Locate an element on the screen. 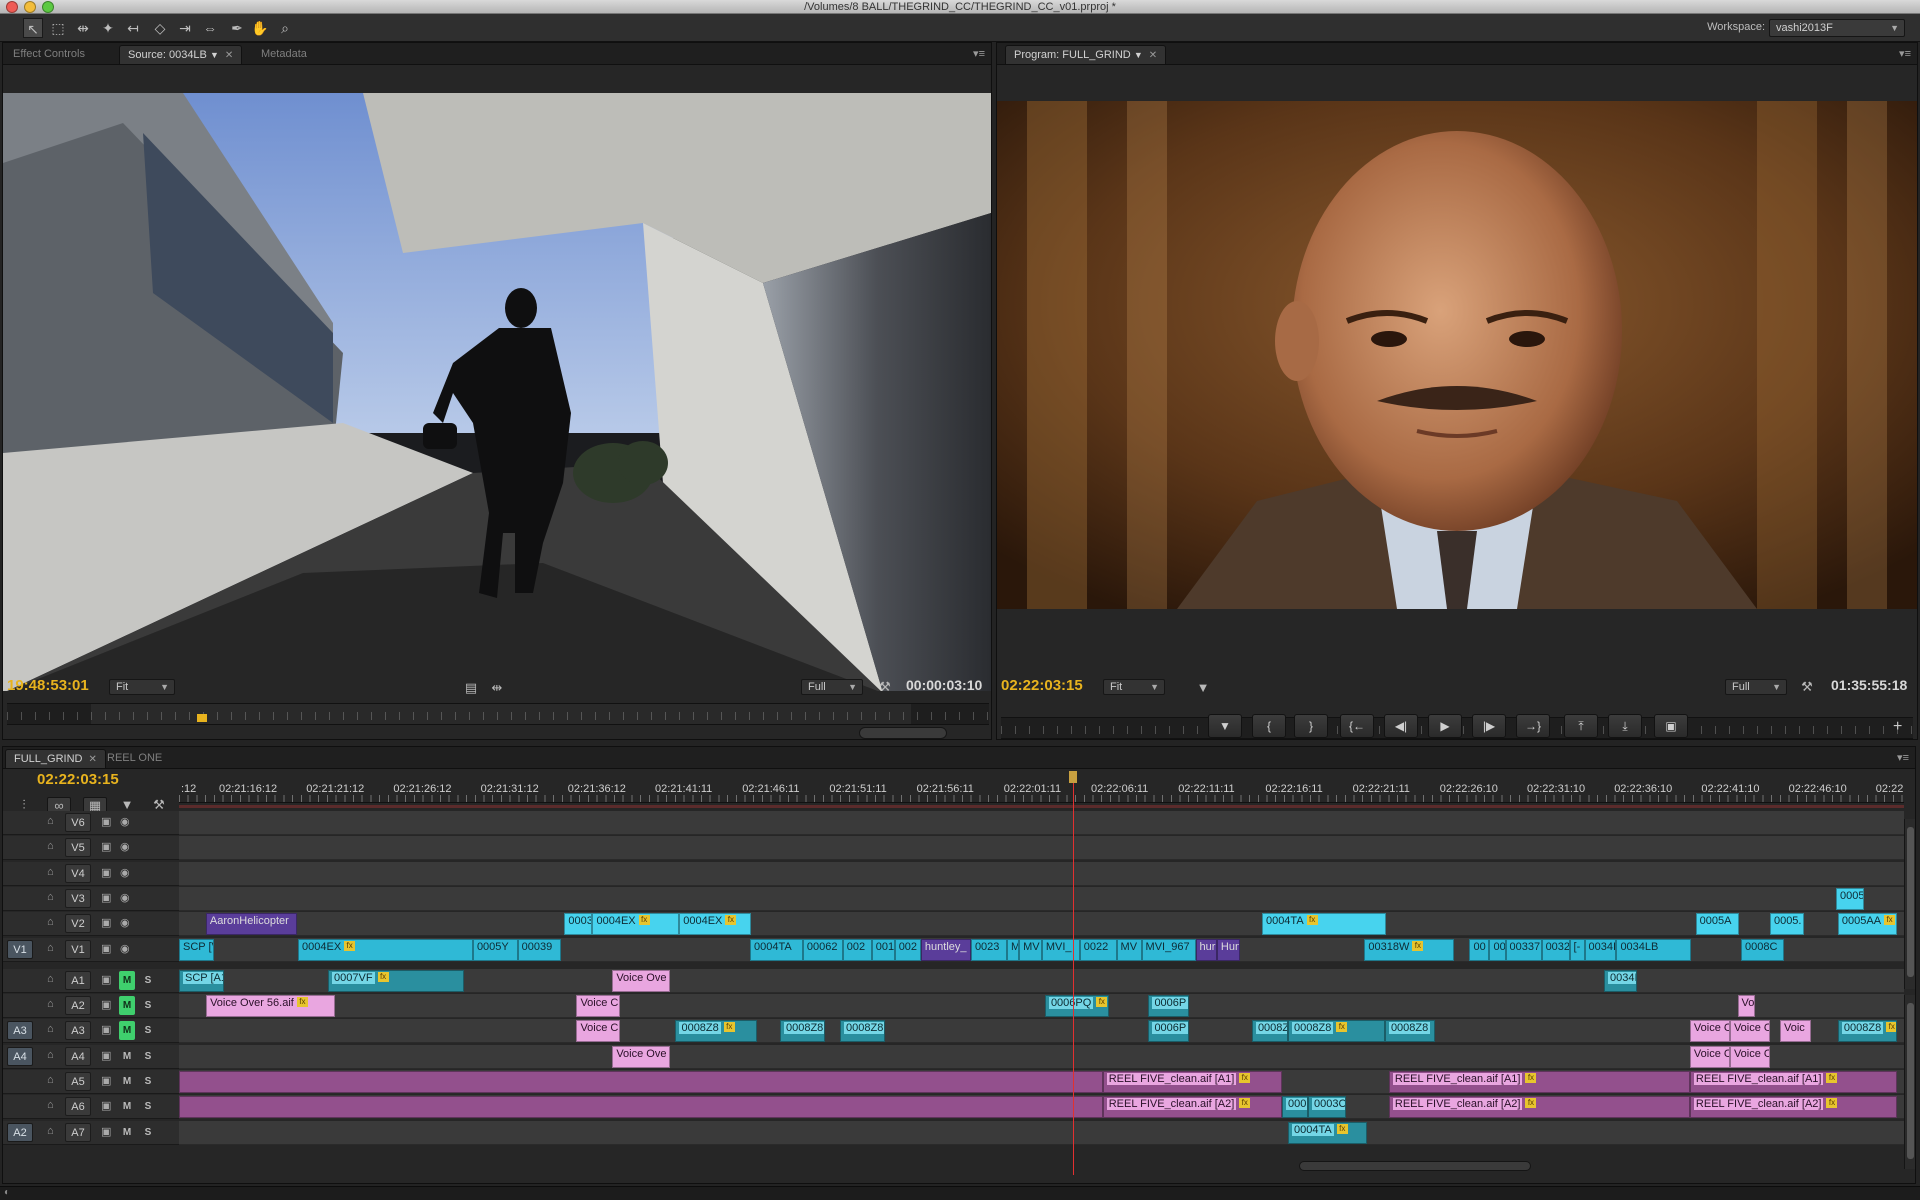  razor-tool-icon: ◇ is located at coordinates (160, 28).